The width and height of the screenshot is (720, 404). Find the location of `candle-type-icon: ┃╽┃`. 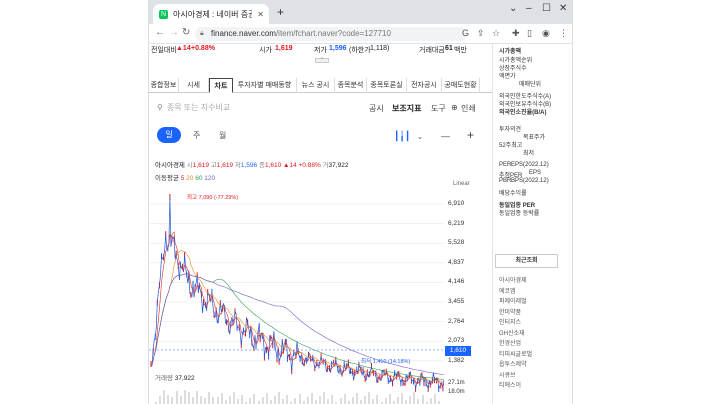

candle-type-icon: ┃╽┃ is located at coordinates (402, 136).